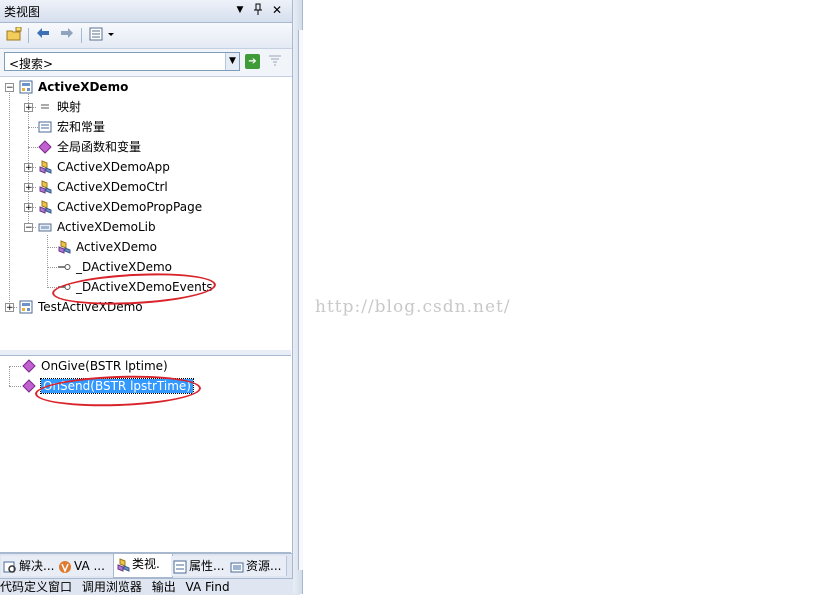 Image resolution: width=819 pixels, height=595 pixels. What do you see at coordinates (240, 10) in the screenshot?
I see `window-position-dropdown-icon: ▼` at bounding box center [240, 10].